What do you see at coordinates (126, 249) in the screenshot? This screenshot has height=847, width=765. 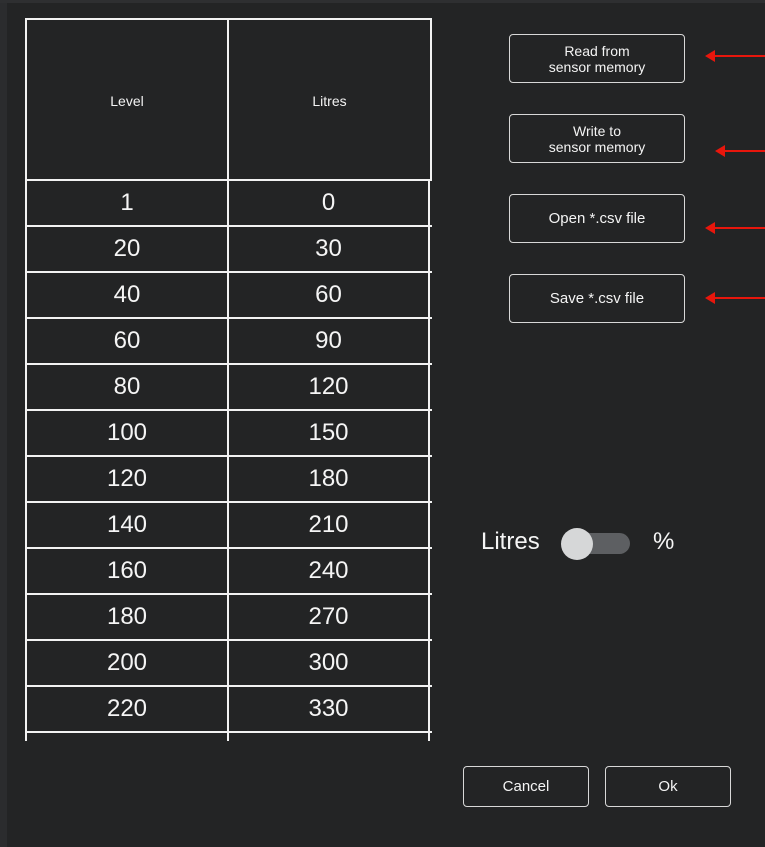 I see `level-cell: 20` at bounding box center [126, 249].